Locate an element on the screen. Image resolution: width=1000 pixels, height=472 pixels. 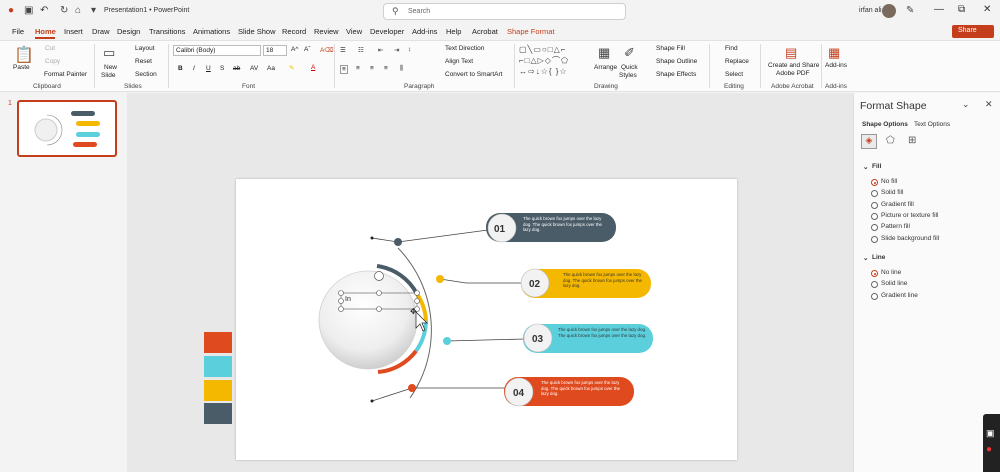
arrange-button: Arrange is located at coordinates (605, 67).